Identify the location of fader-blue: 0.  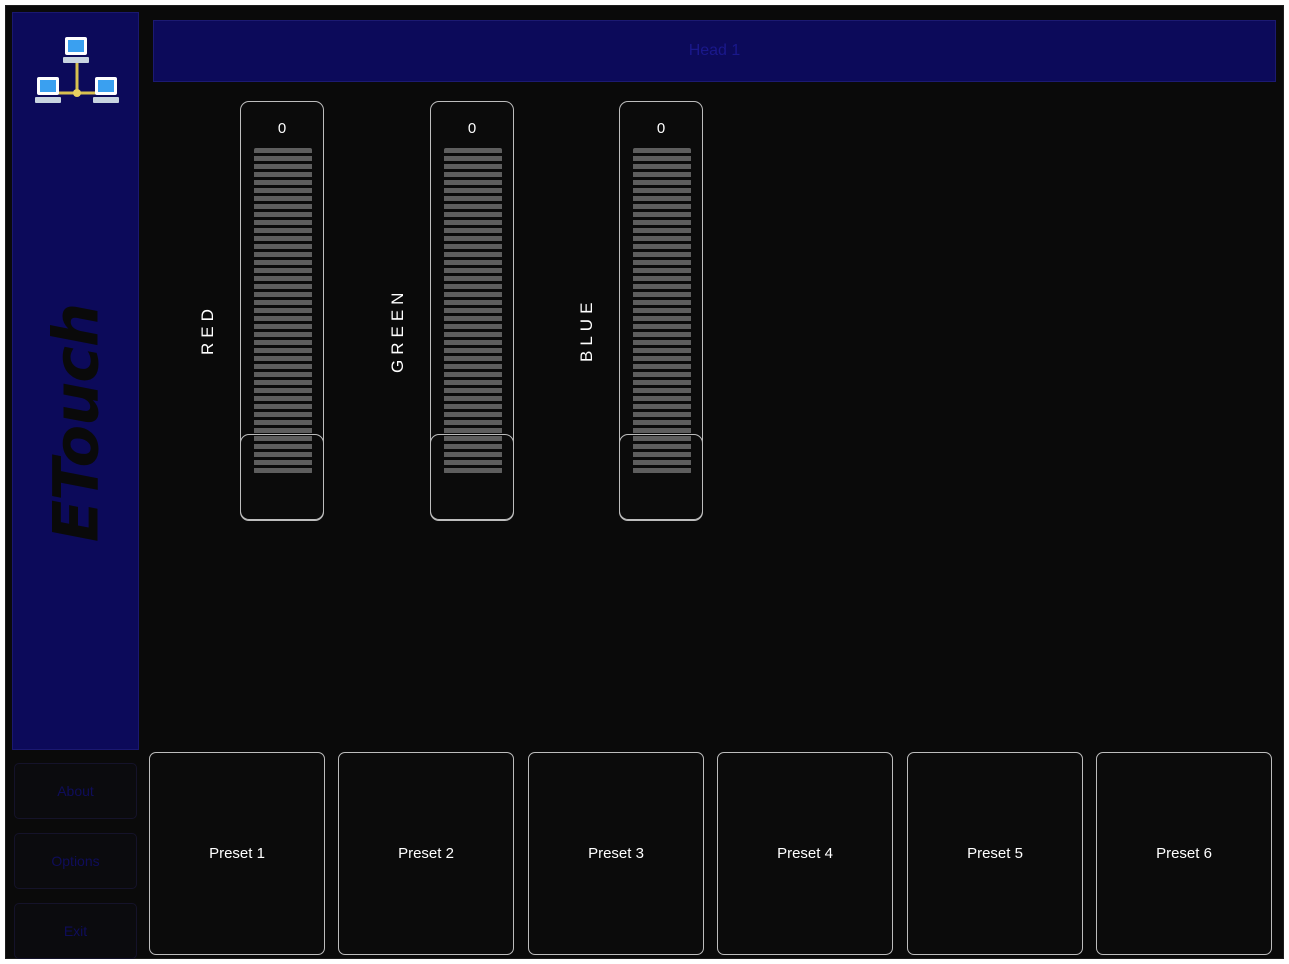
(661, 311).